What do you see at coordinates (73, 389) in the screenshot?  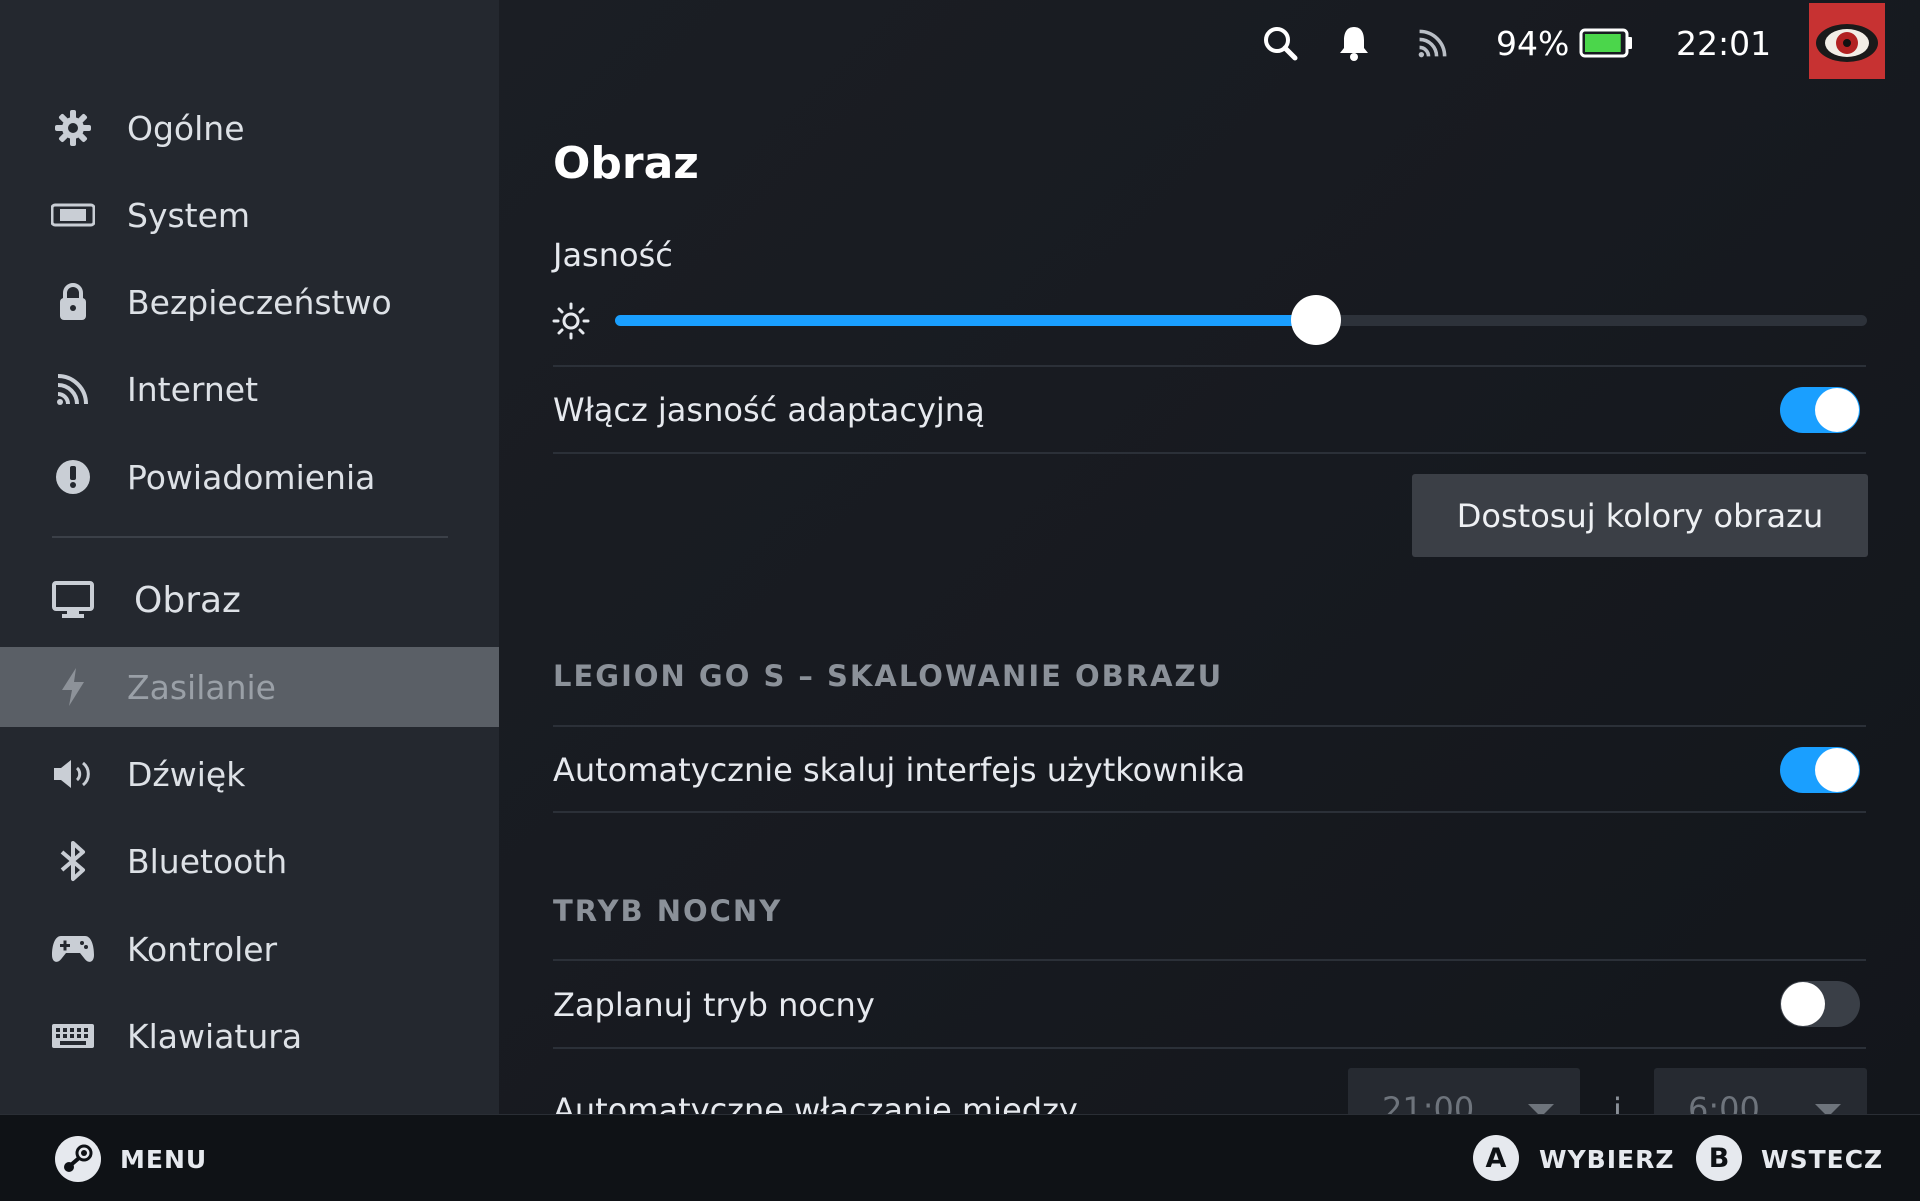 I see `wifi-icon` at bounding box center [73, 389].